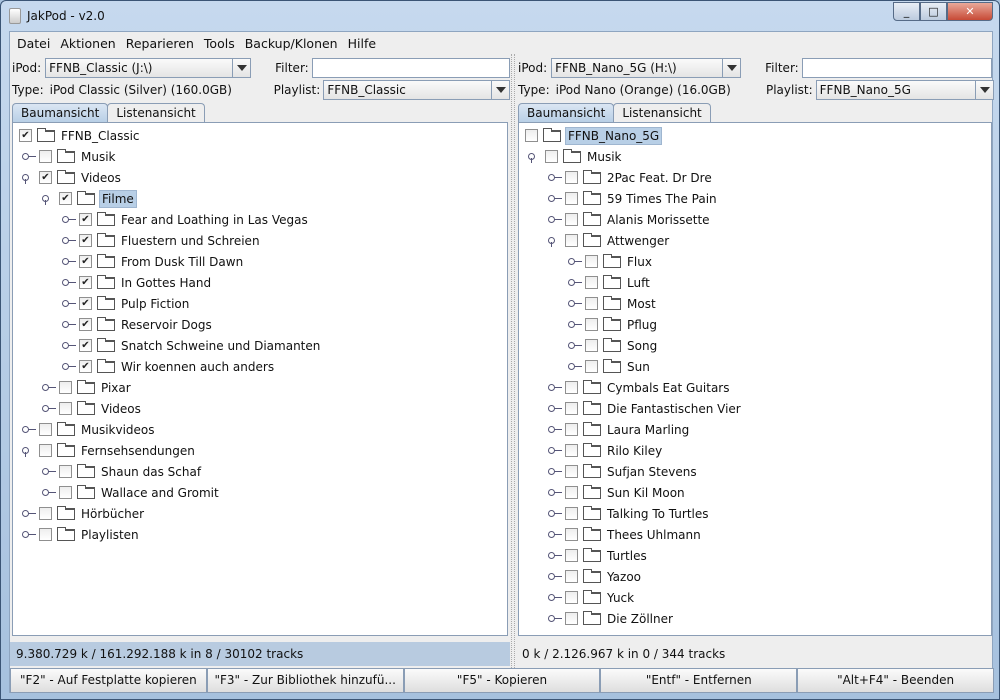  What do you see at coordinates (362, 43) in the screenshot?
I see `menu-hilfe: Hilfe` at bounding box center [362, 43].